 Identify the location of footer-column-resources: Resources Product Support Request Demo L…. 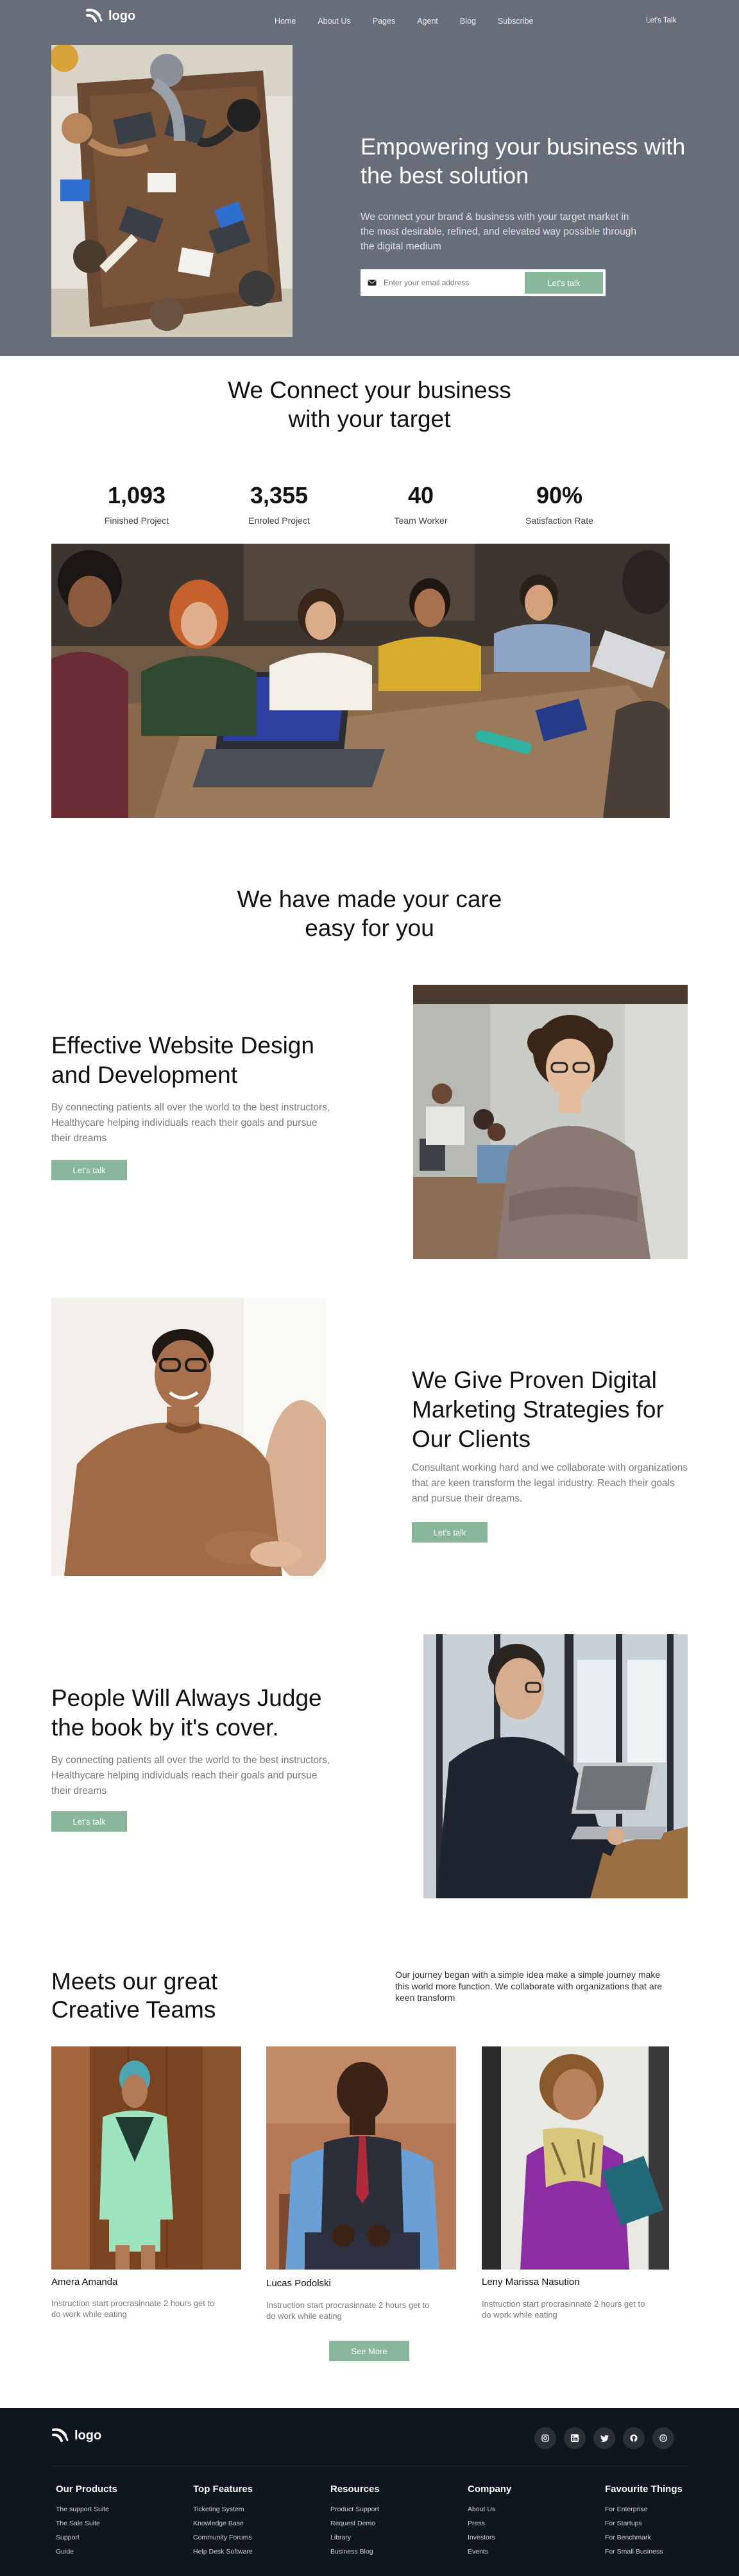
(355, 2521).